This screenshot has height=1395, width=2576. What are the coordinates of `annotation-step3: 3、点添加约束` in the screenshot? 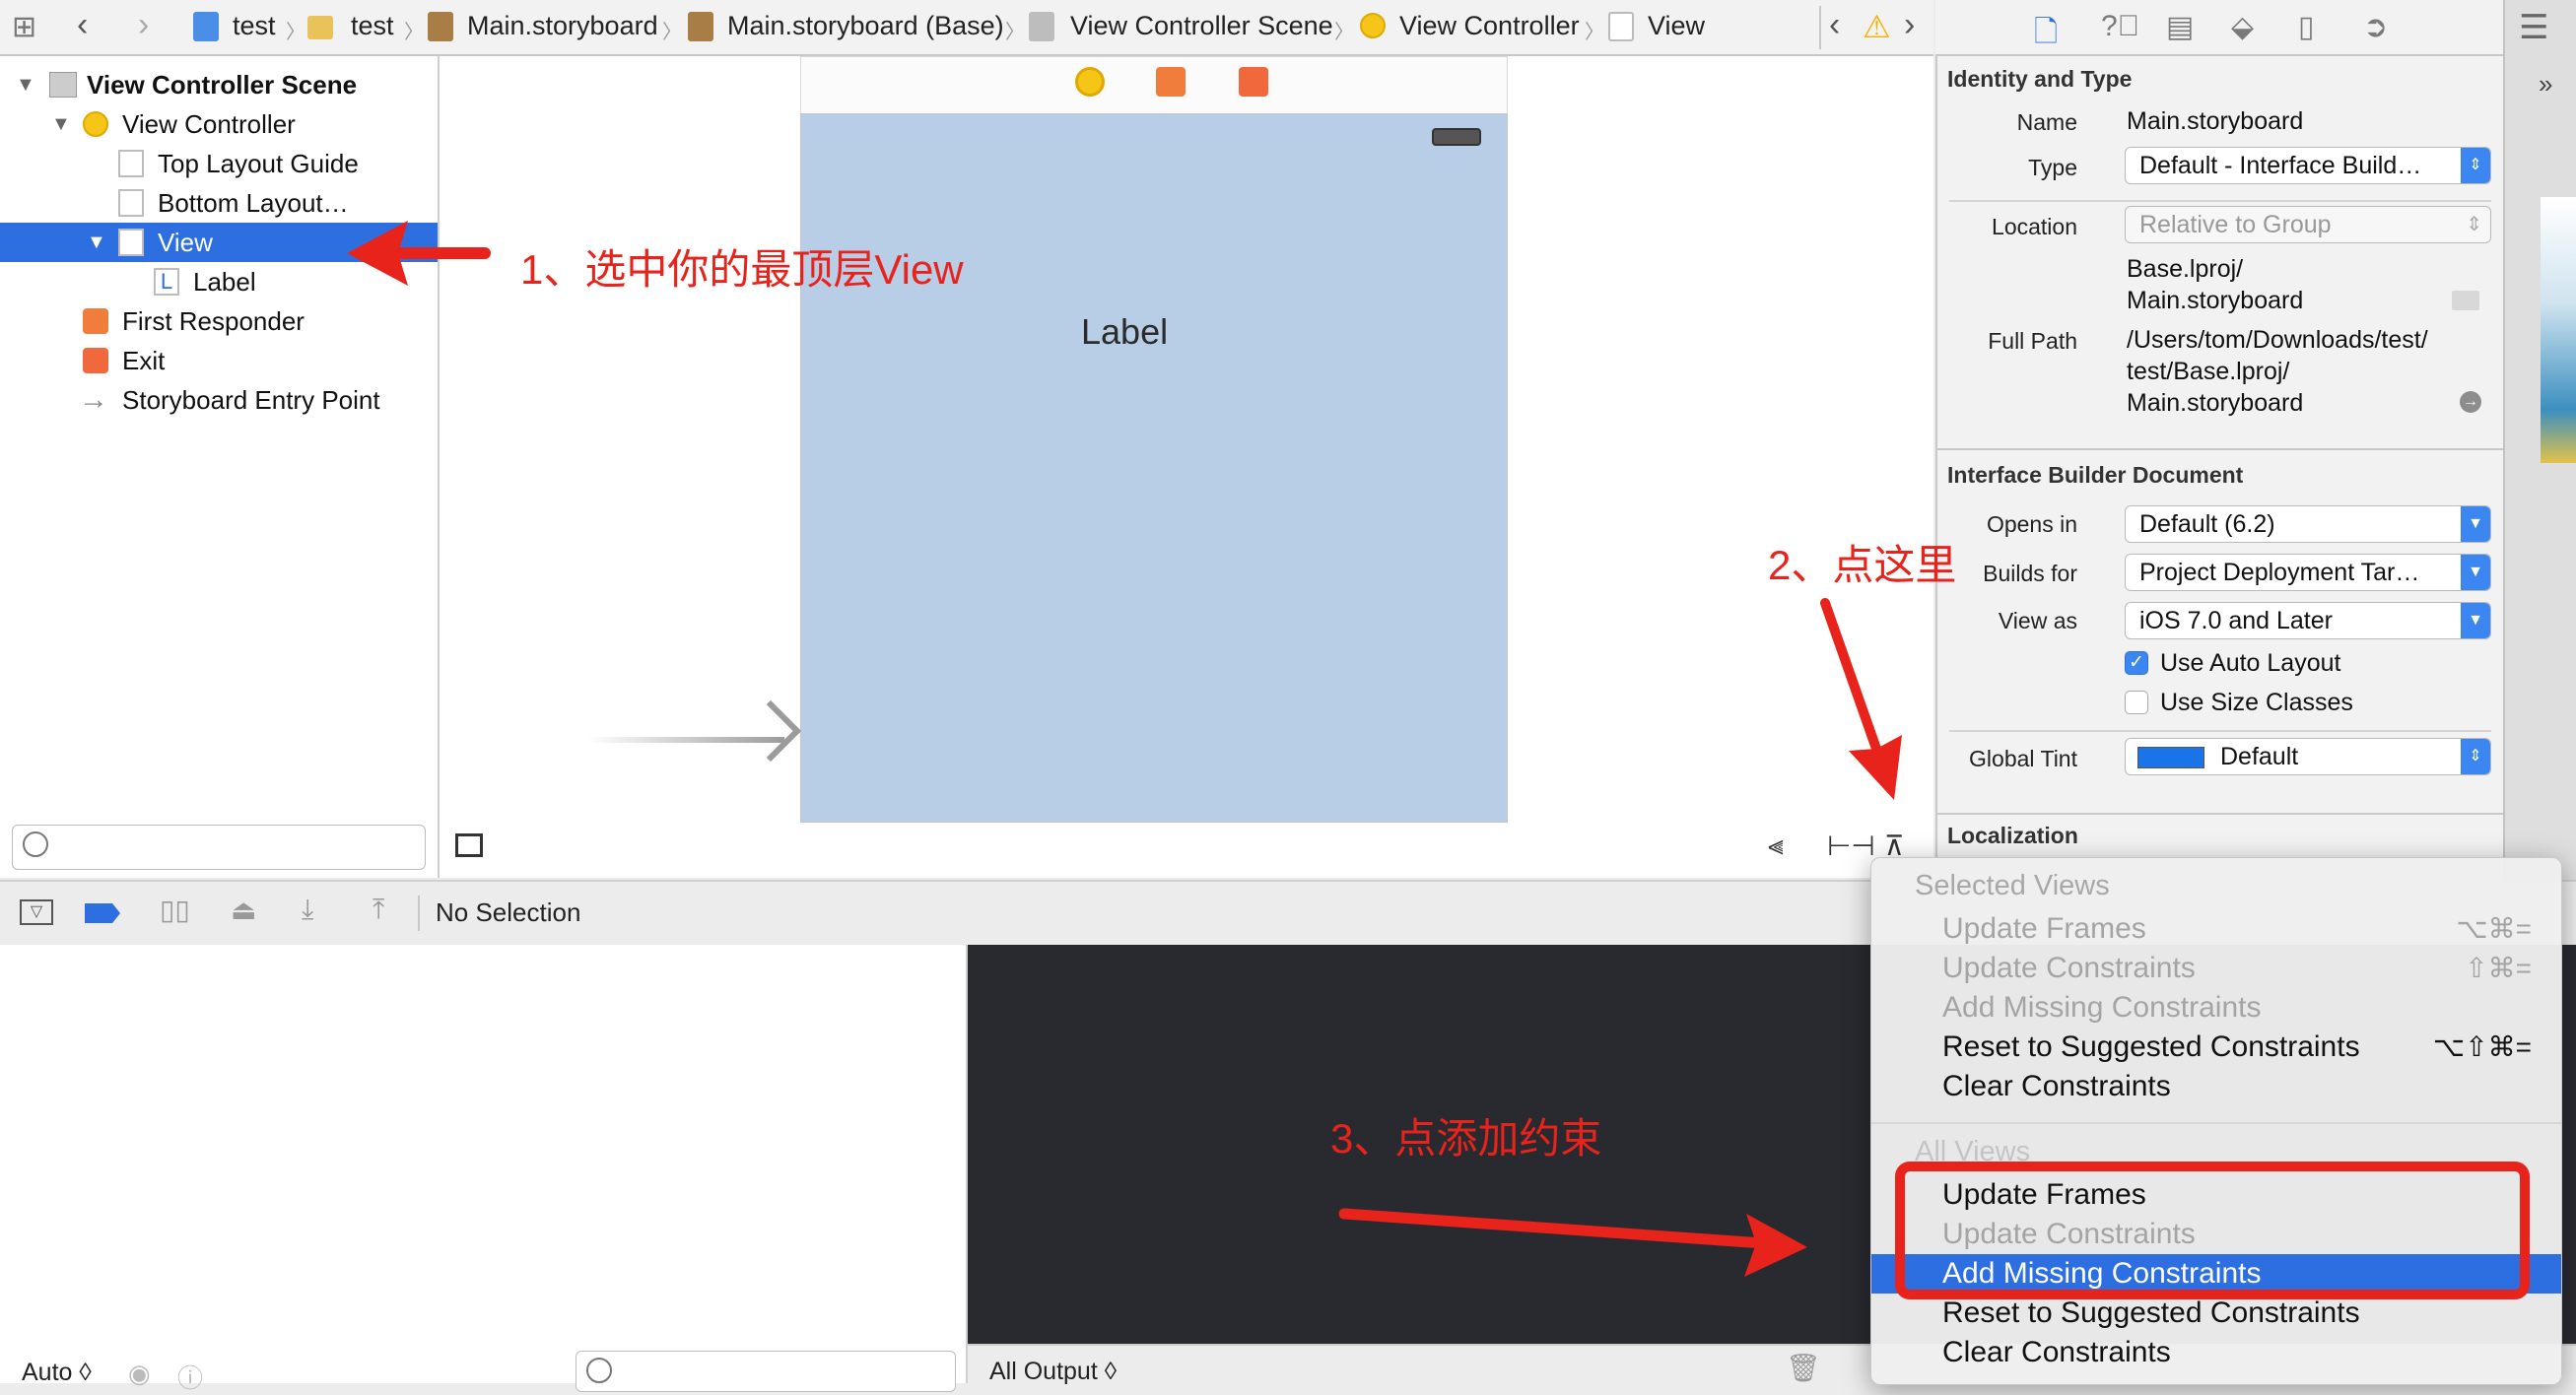 It's located at (1466, 1139).